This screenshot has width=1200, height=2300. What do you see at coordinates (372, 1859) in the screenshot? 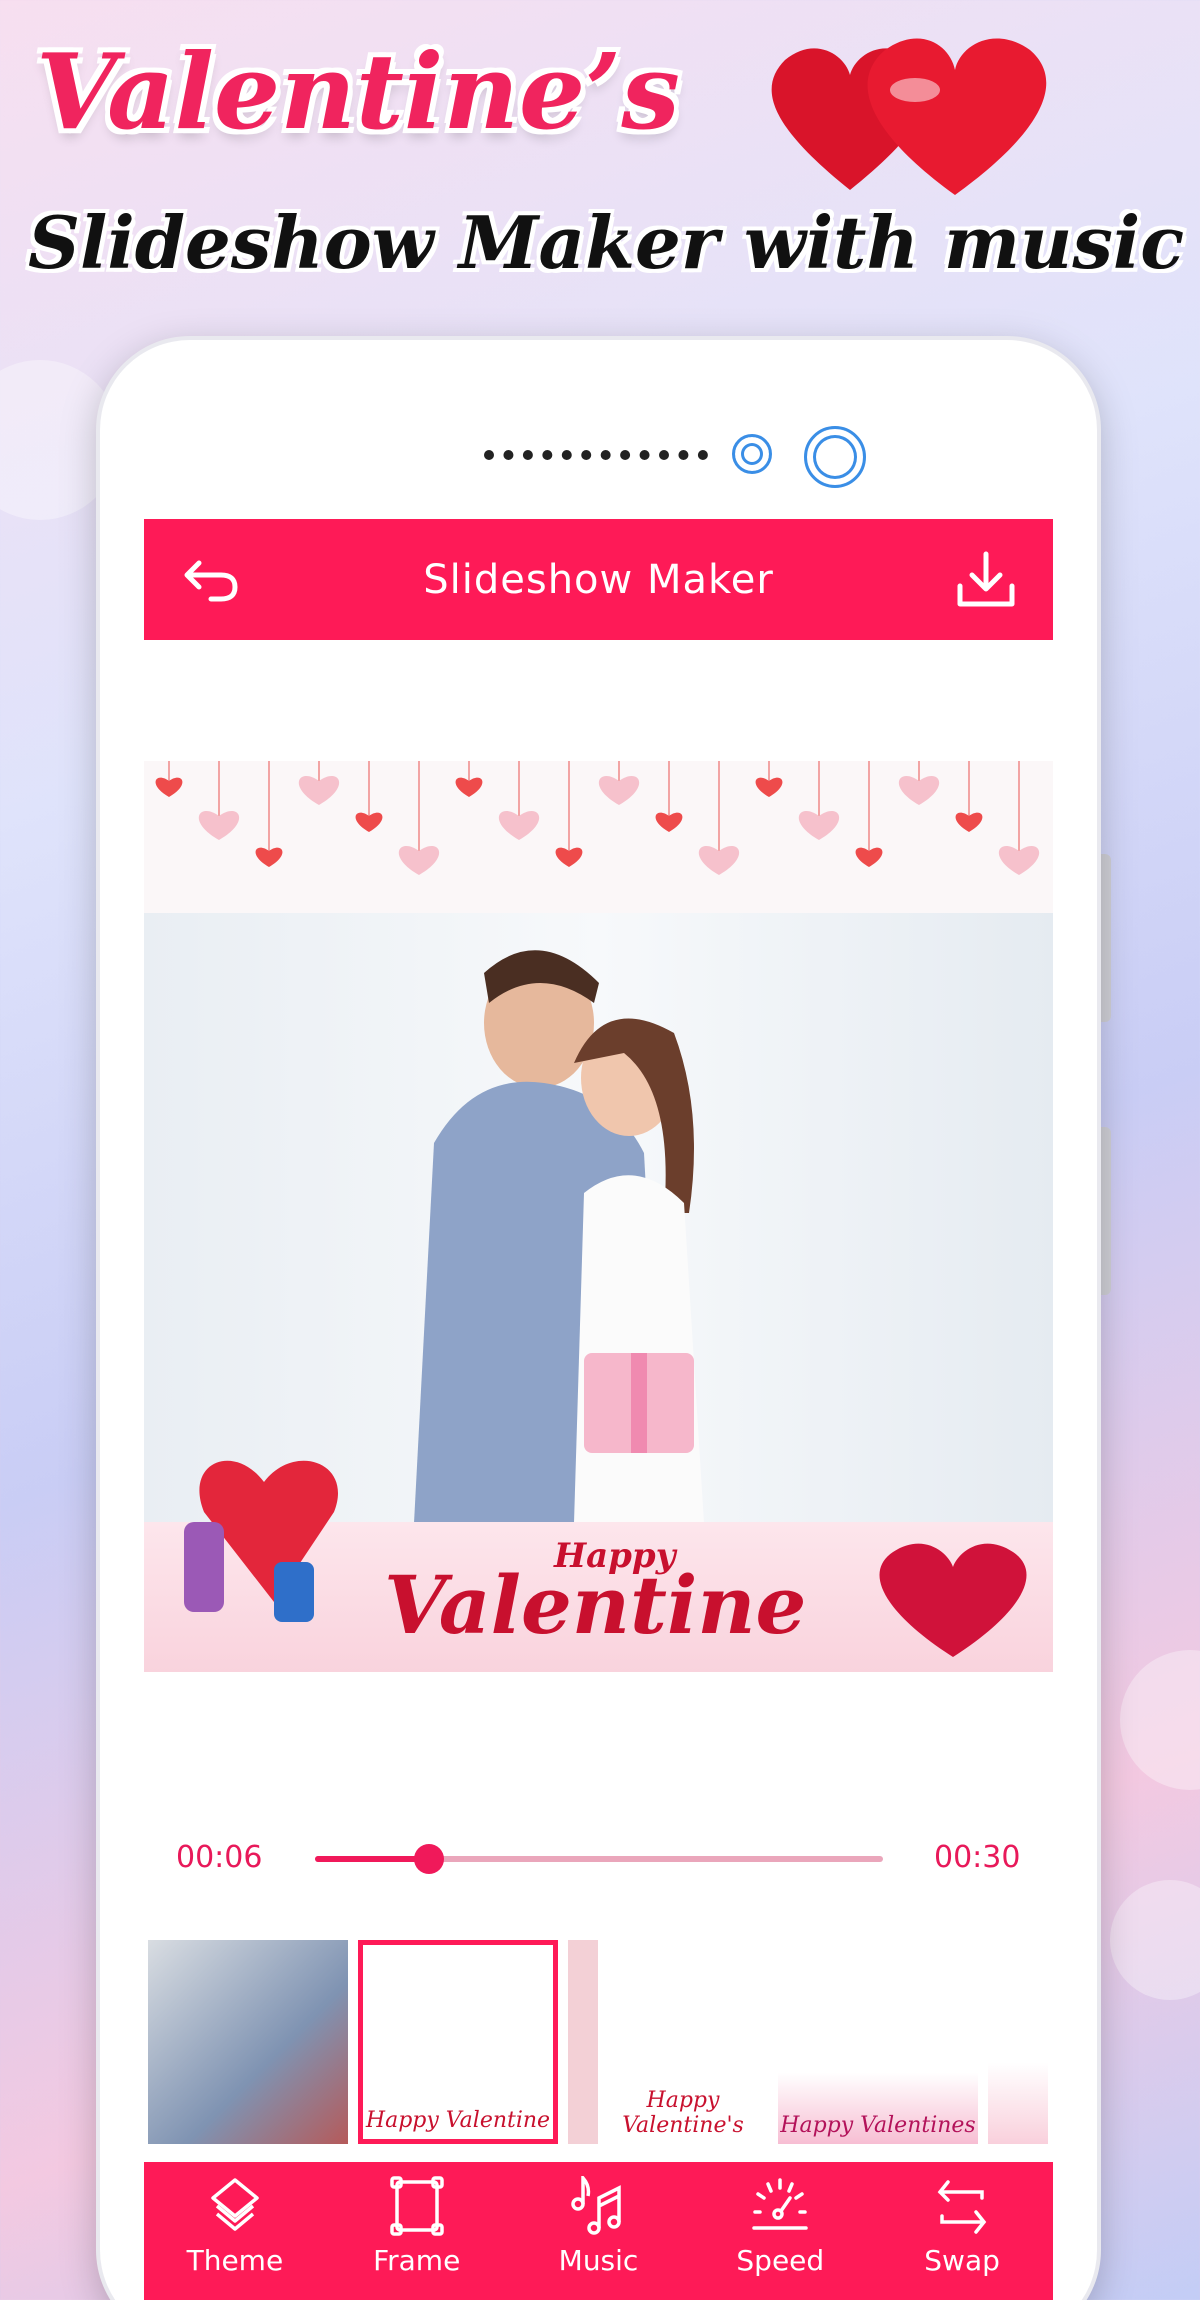
I see `seek-bar-progress` at bounding box center [372, 1859].